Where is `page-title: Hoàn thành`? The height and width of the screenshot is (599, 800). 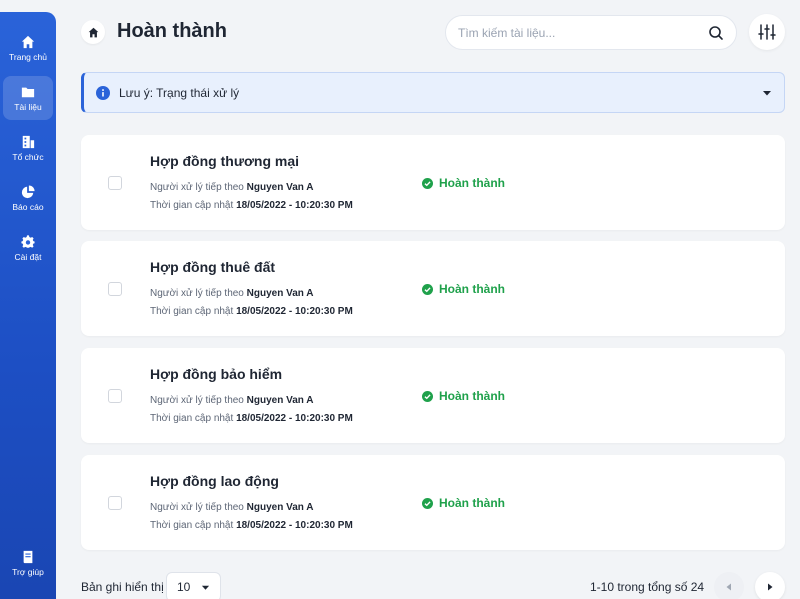 page-title: Hoàn thành is located at coordinates (172, 31).